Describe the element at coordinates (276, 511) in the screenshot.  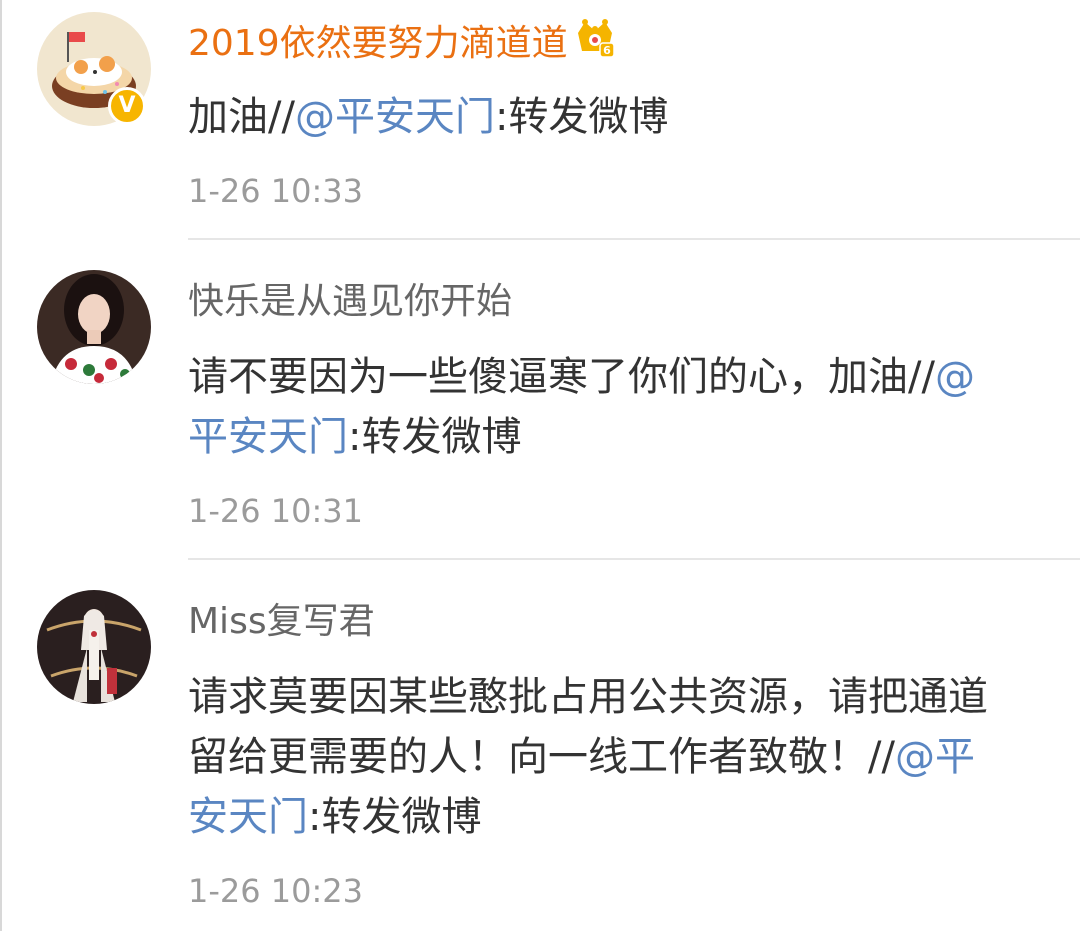
I see `comment-timestamp: 1-26 10:31` at that location.